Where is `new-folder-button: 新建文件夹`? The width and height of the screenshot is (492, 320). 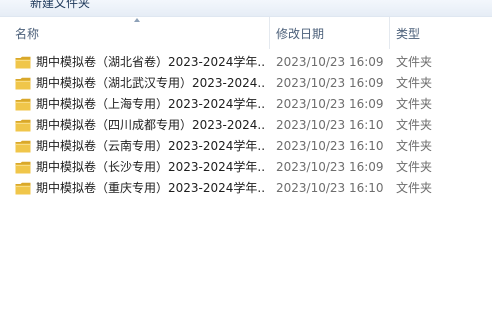 new-folder-button: 新建文件夹 is located at coordinates (60, 5).